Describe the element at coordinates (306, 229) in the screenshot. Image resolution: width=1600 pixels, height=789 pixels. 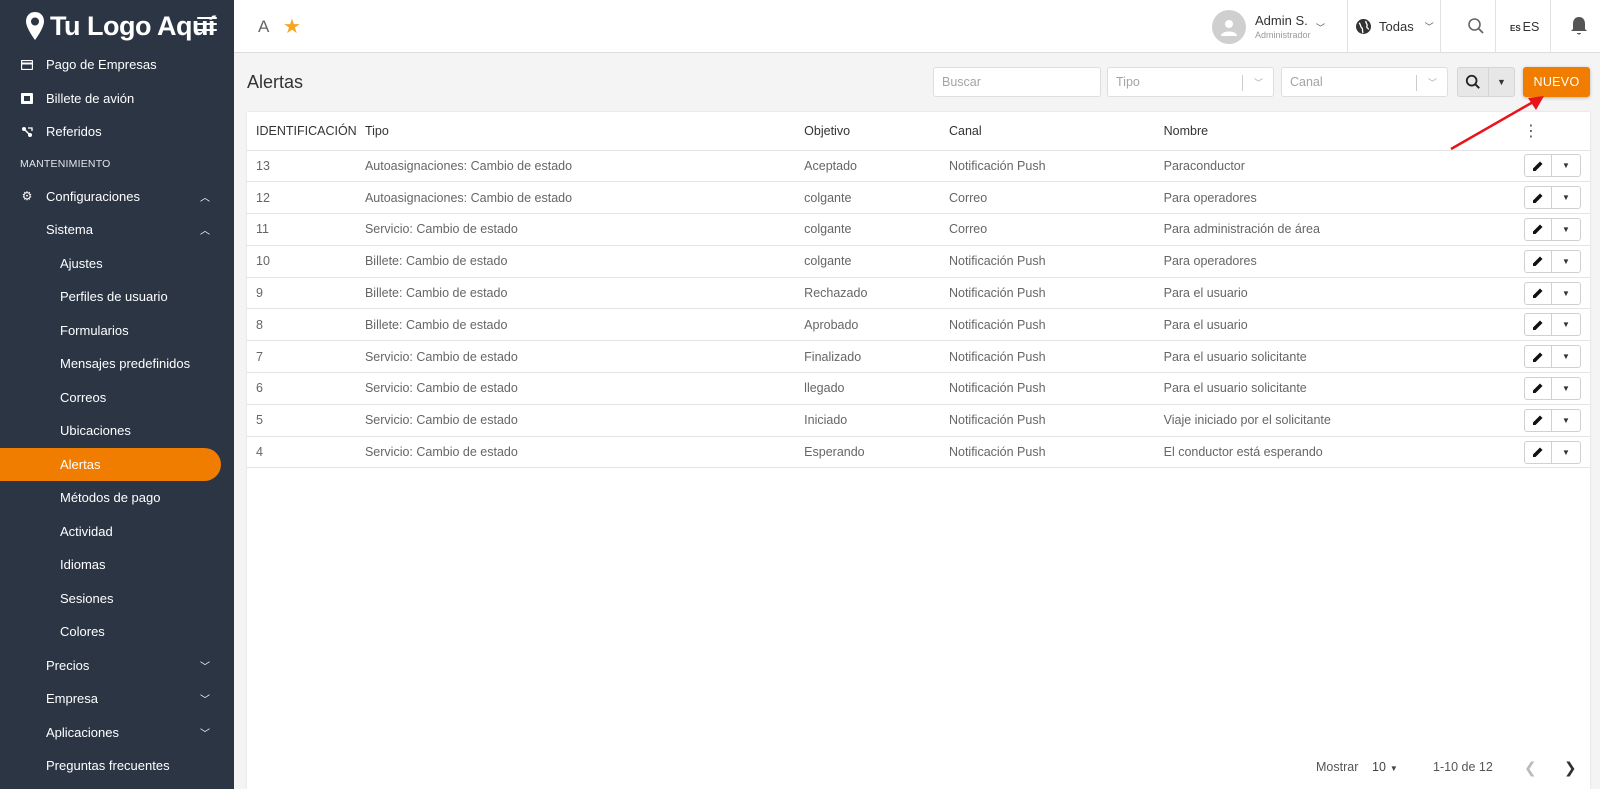
I see `cell-id: 11` at that location.